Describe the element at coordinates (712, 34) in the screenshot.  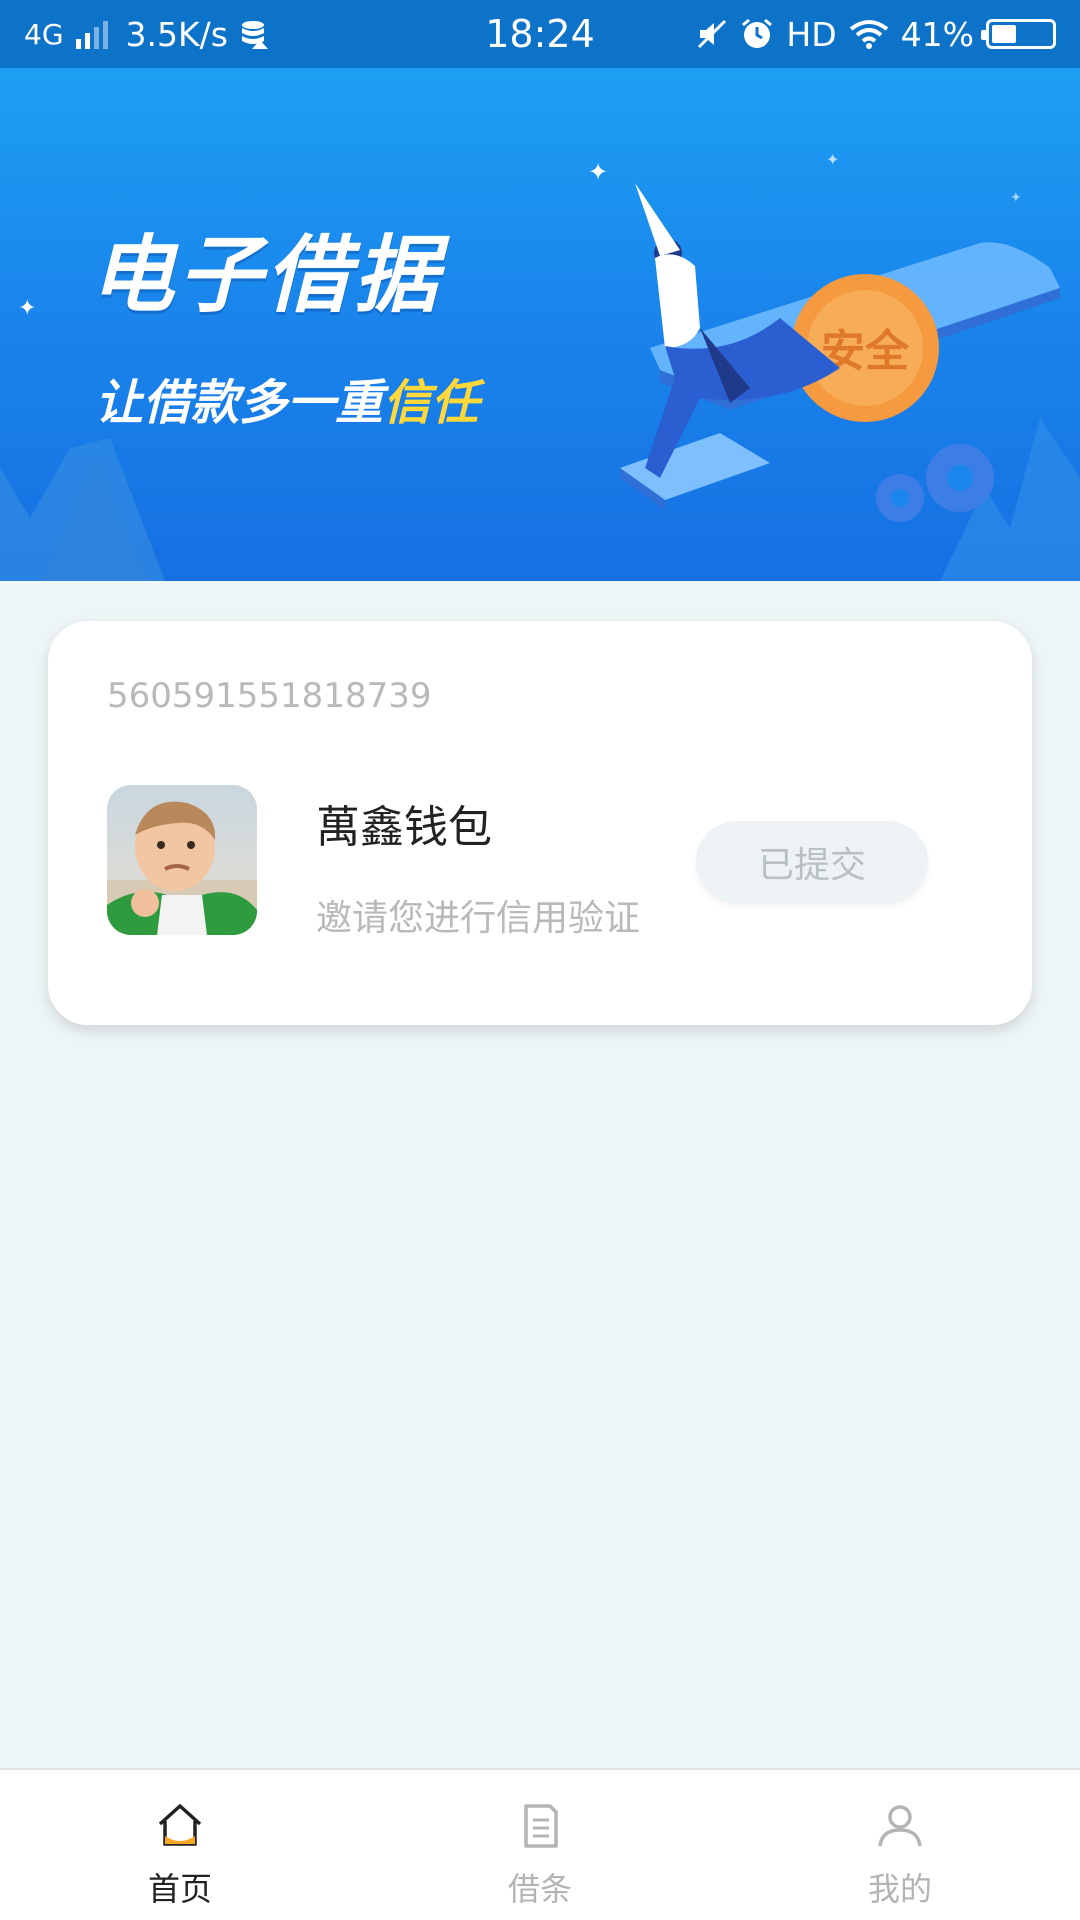
I see `silent-icon` at that location.